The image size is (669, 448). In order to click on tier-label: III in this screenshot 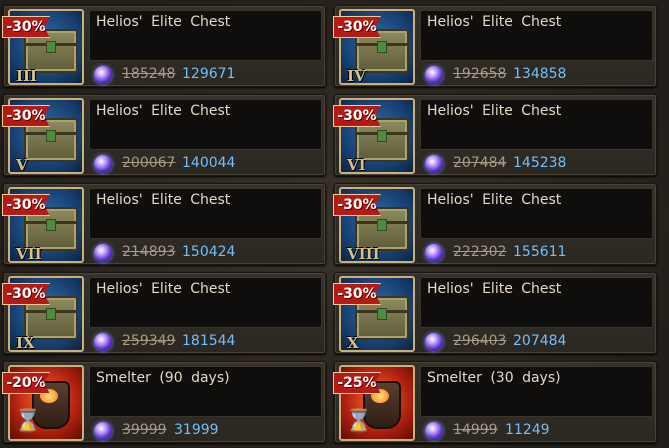, I will do `click(27, 76)`.